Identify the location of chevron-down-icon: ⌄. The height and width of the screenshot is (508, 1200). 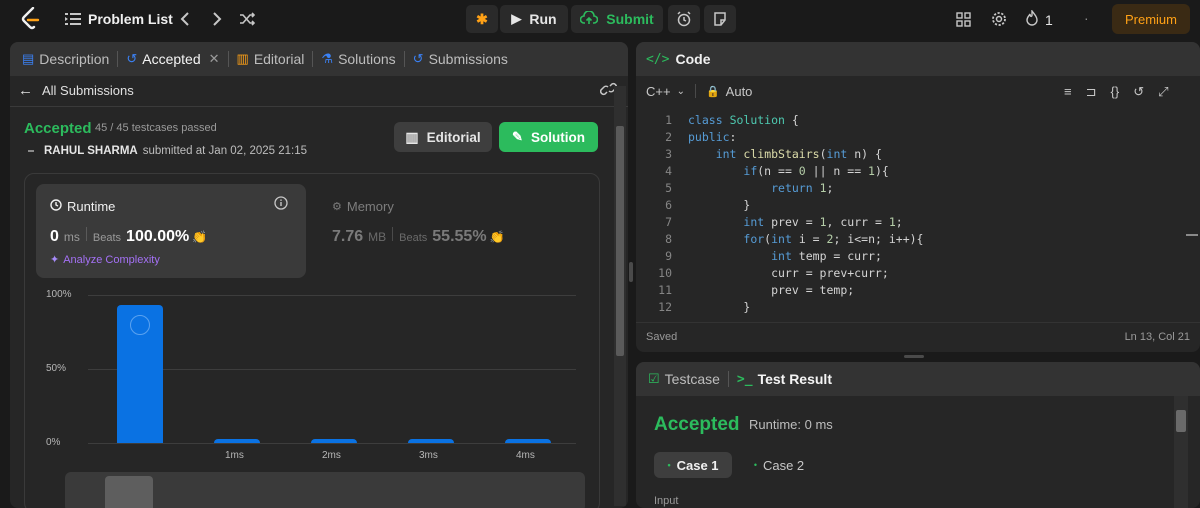
(680, 91).